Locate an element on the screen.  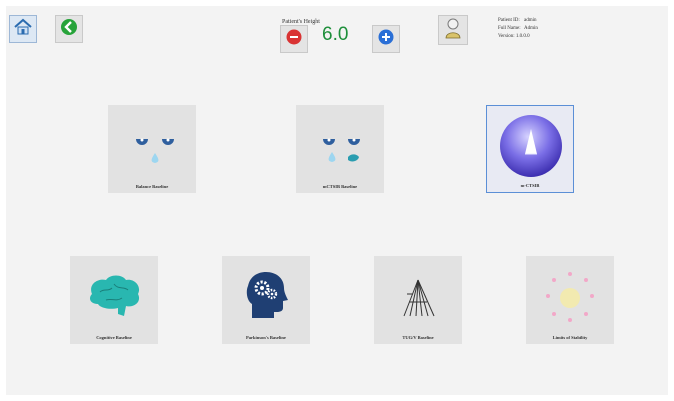
tile-tugv-baseline: TUG/V Baseline is located at coordinates (418, 300).